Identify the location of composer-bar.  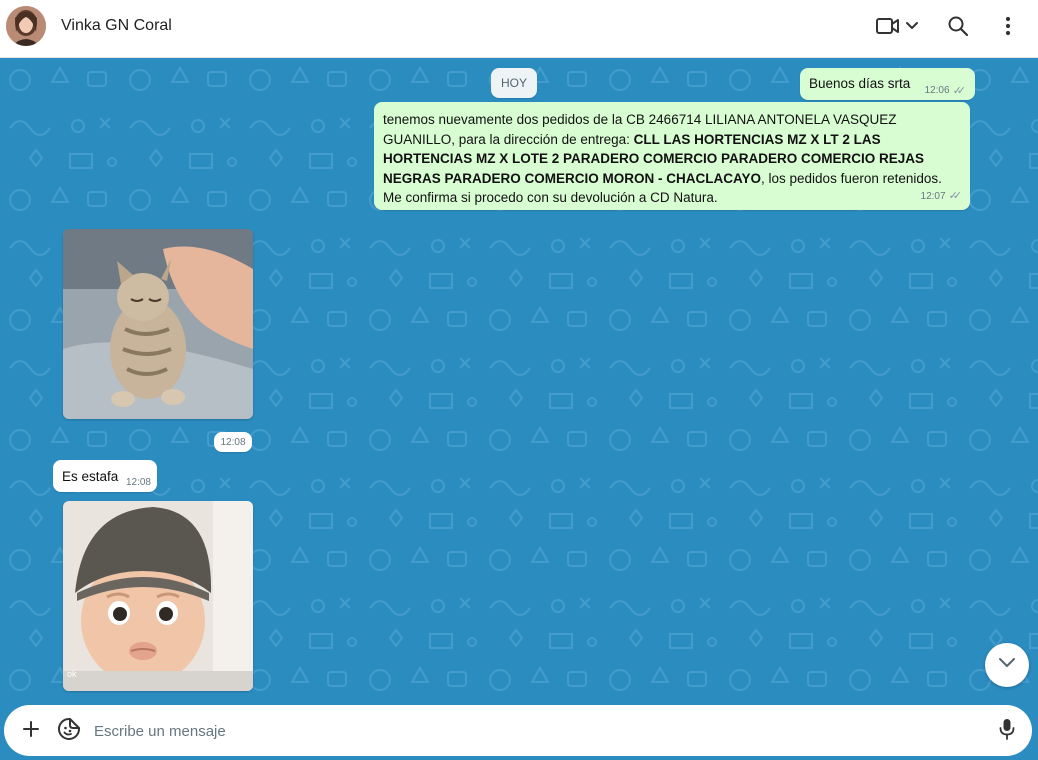
(519, 731).